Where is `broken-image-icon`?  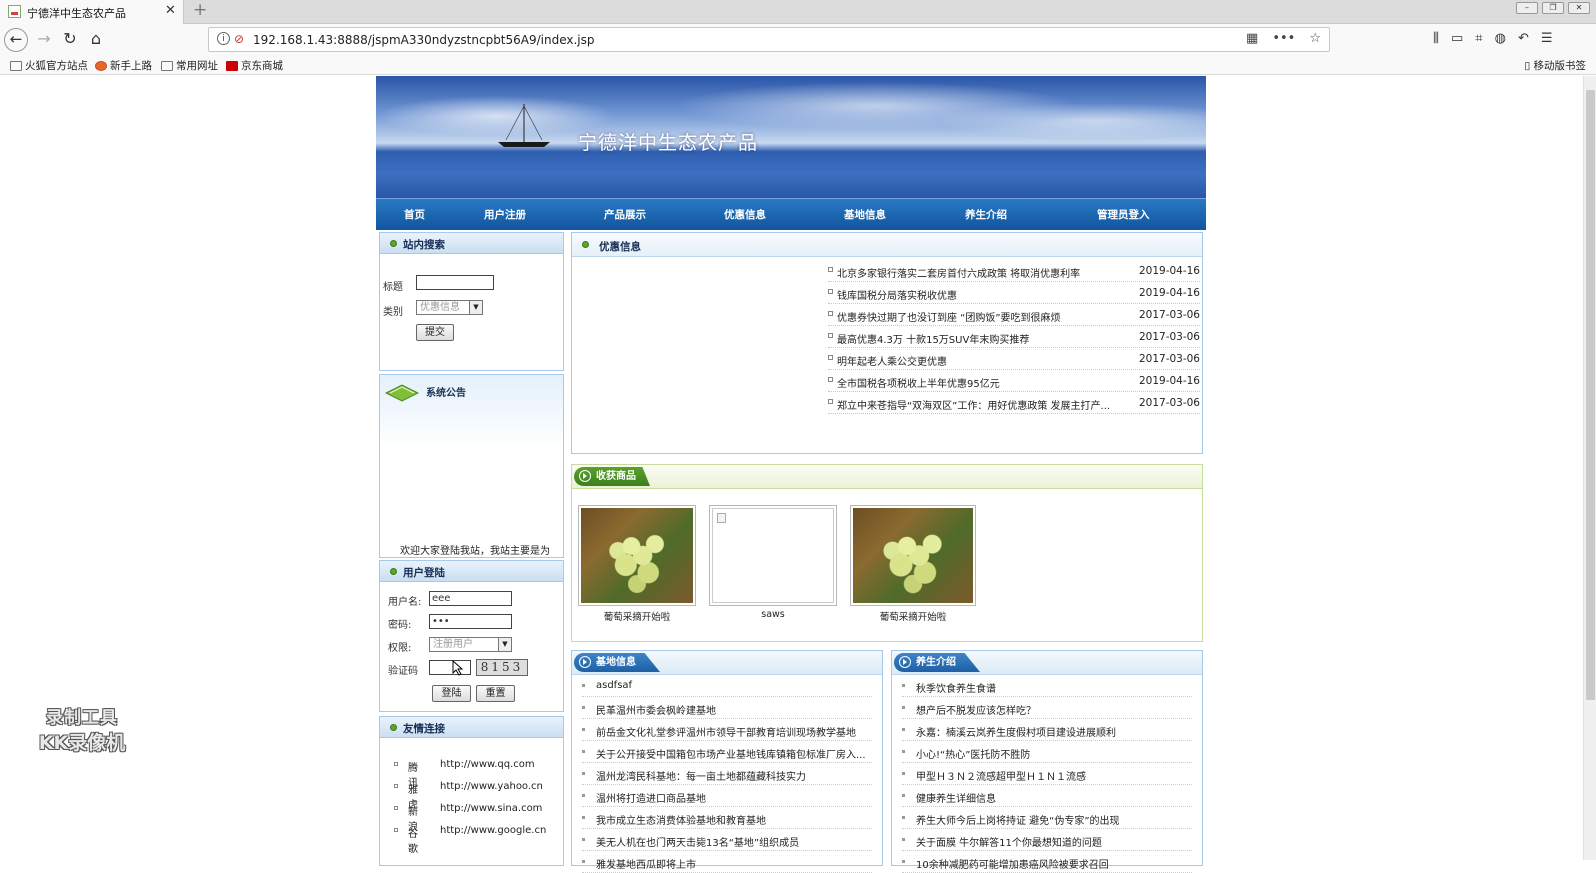
broken-image-icon is located at coordinates (773, 555).